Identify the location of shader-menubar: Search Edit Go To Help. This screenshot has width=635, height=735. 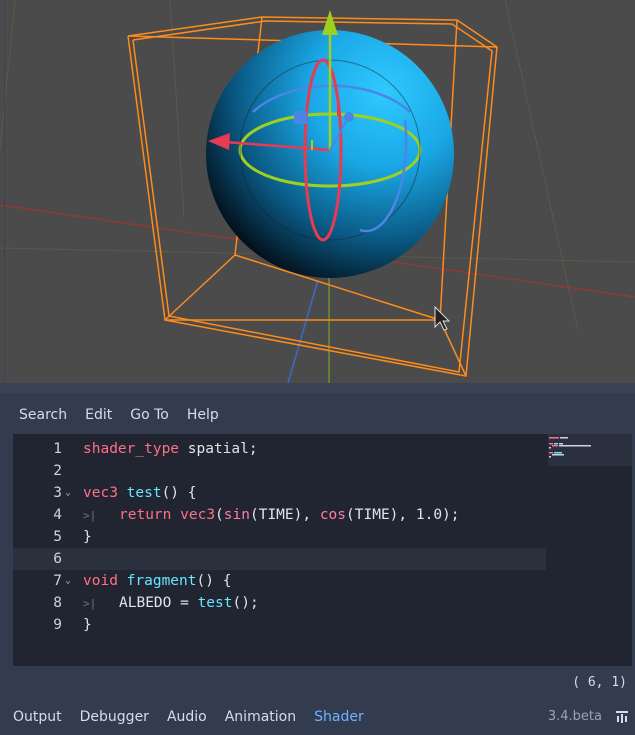
(119, 415).